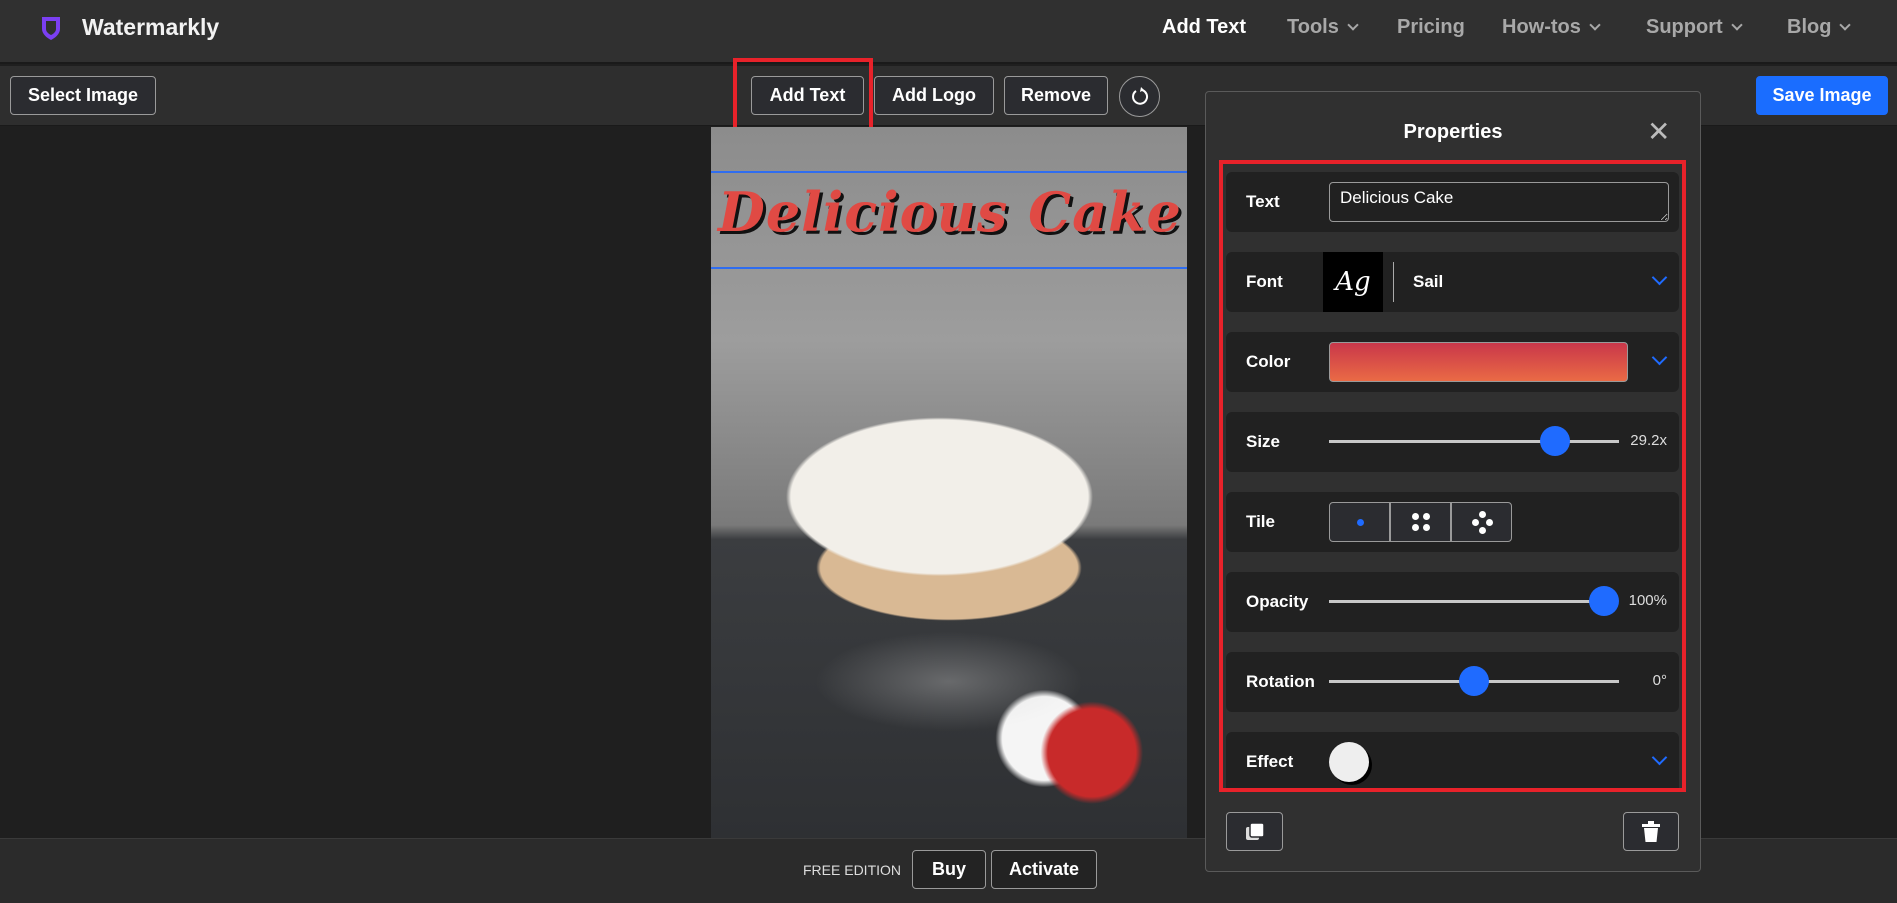 The width and height of the screenshot is (1897, 903). I want to click on single-dot-icon, so click(1360, 522).